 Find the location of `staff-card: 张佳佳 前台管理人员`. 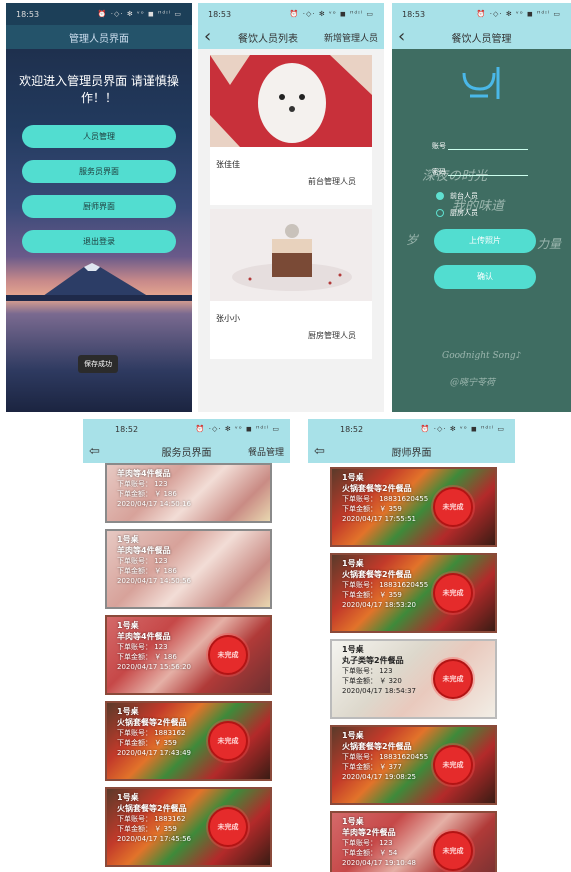

staff-card: 张佳佳 前台管理人员 is located at coordinates (291, 130).